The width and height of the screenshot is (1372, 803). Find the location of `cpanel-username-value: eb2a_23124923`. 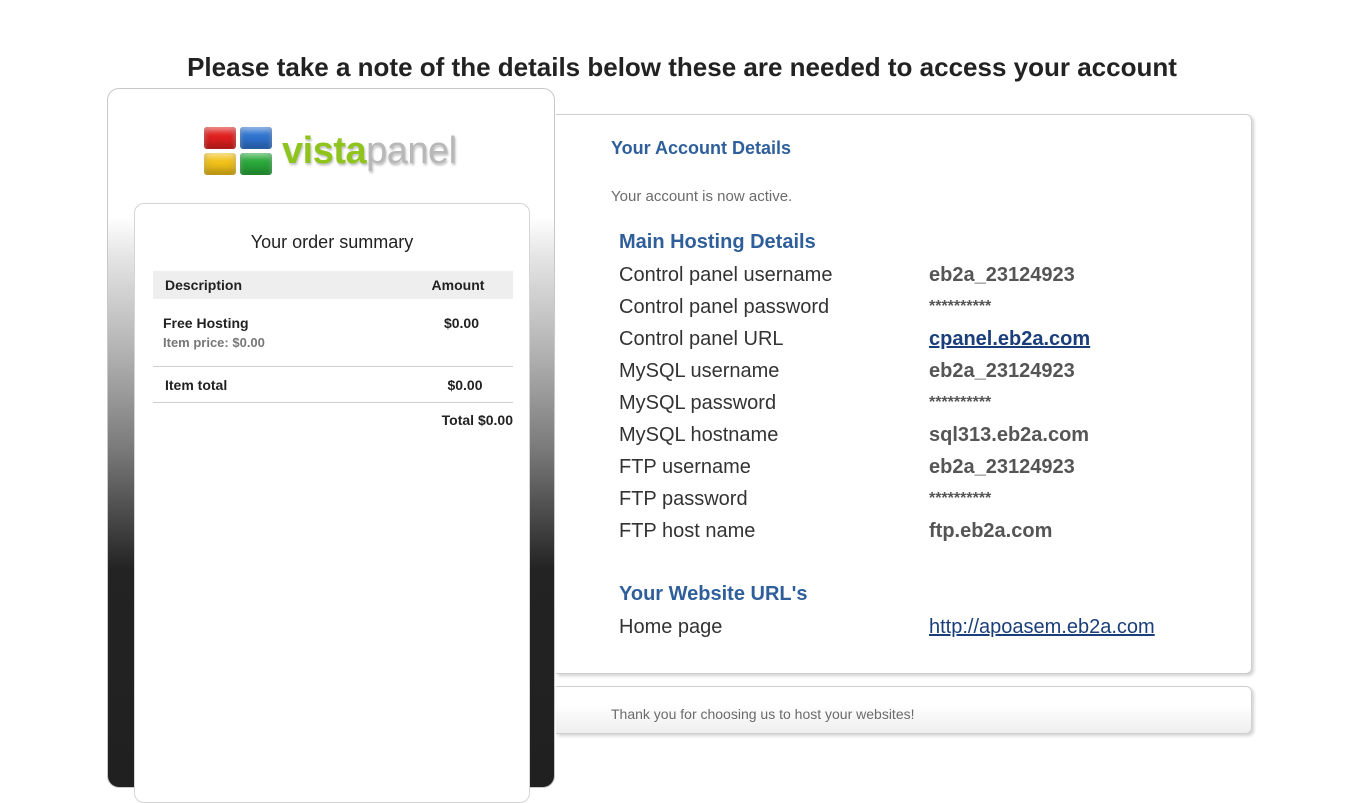

cpanel-username-value: eb2a_23124923 is located at coordinates (1002, 275).